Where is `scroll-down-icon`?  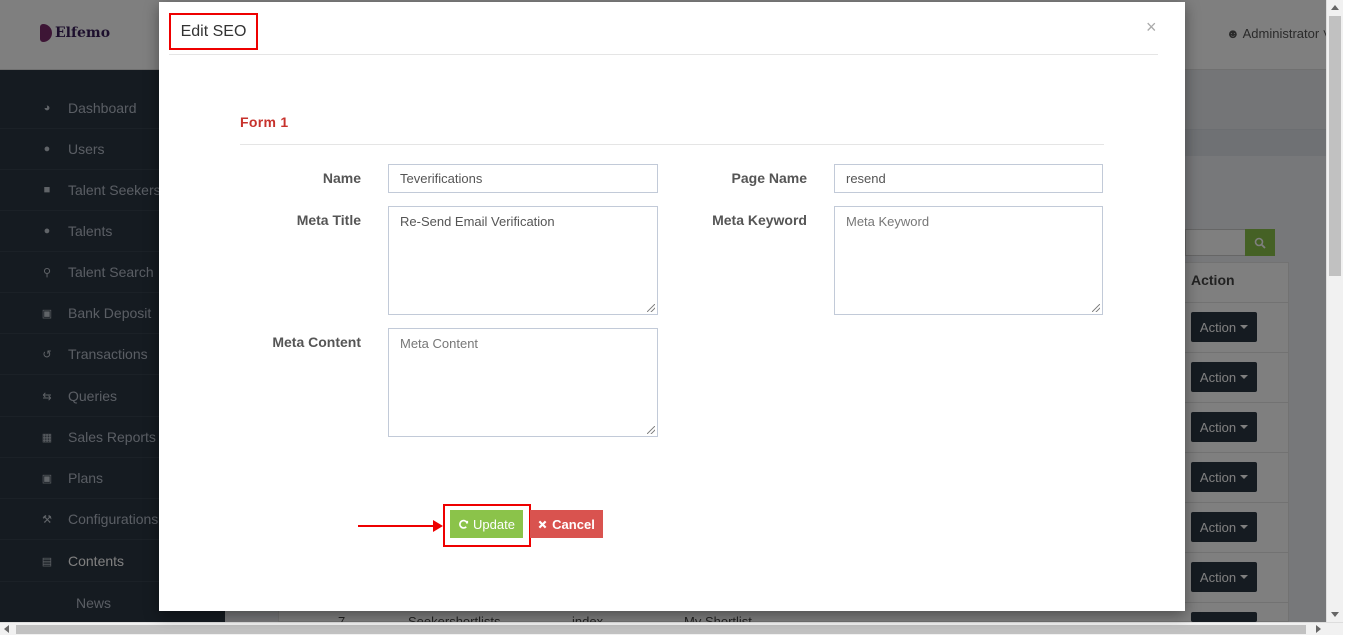 scroll-down-icon is located at coordinates (1335, 614).